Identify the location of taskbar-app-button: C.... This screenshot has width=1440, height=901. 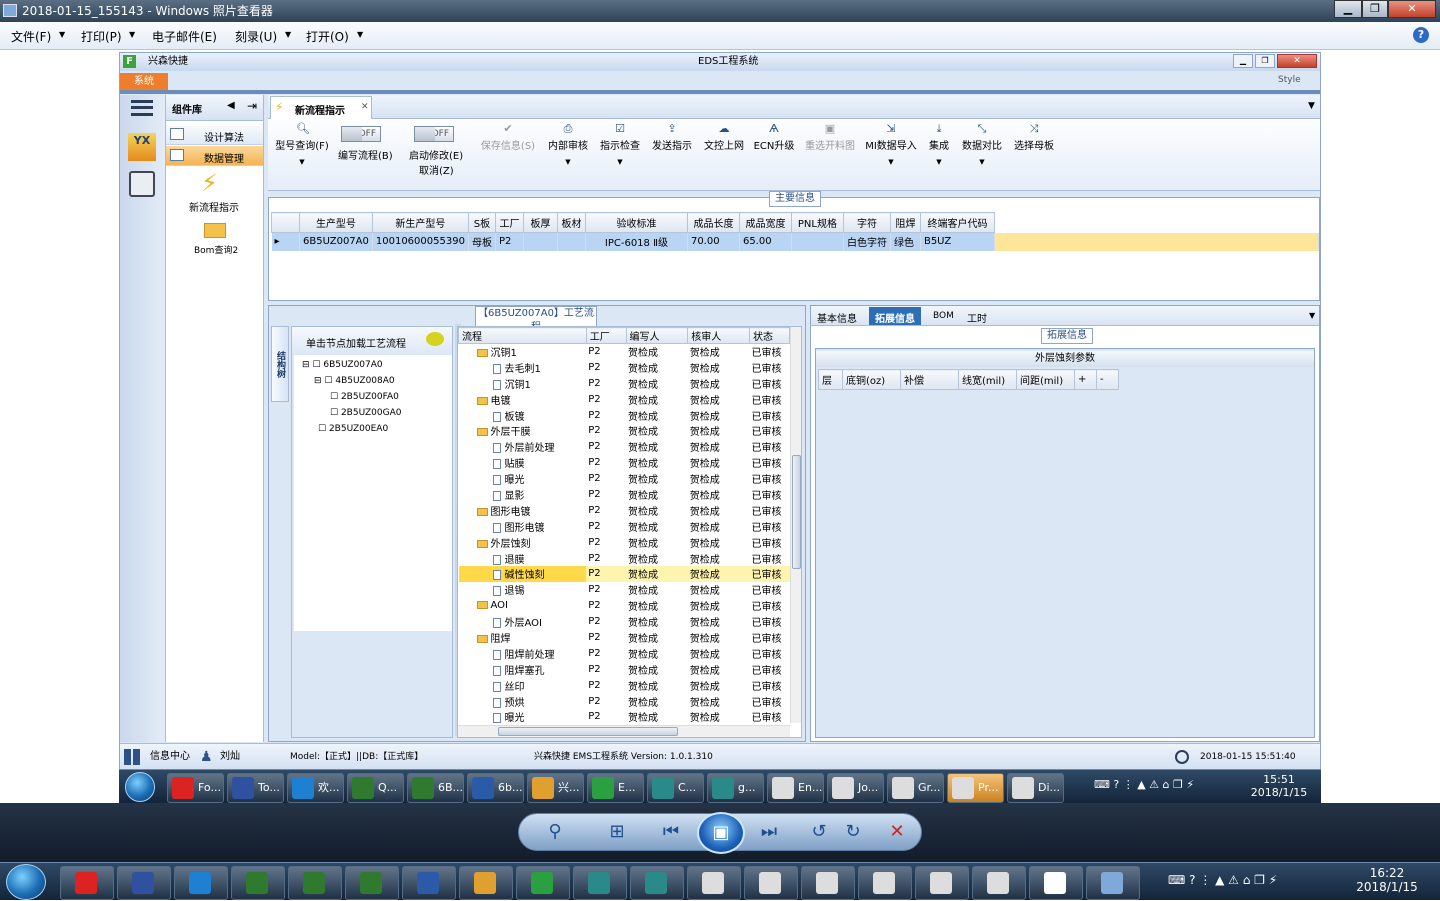
(675, 788).